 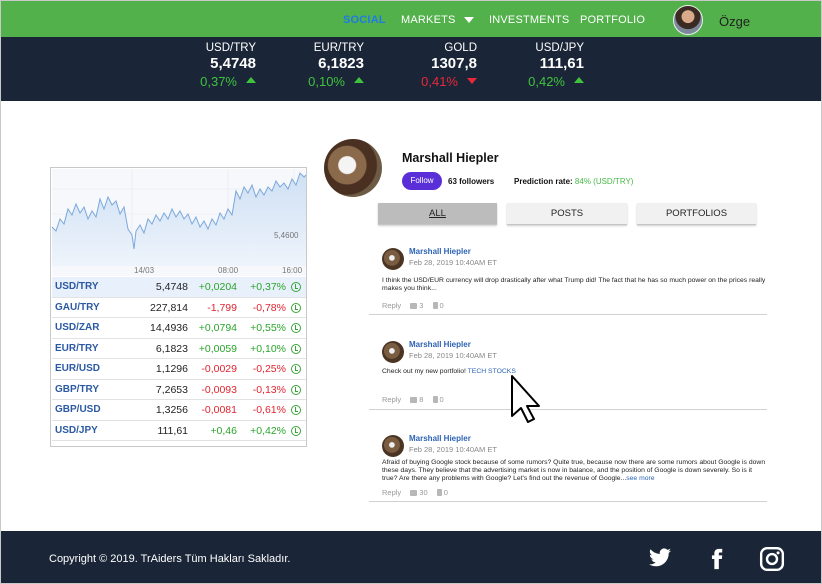 I want to click on nav-portfolio: PORTFOLIO, so click(x=612, y=20).